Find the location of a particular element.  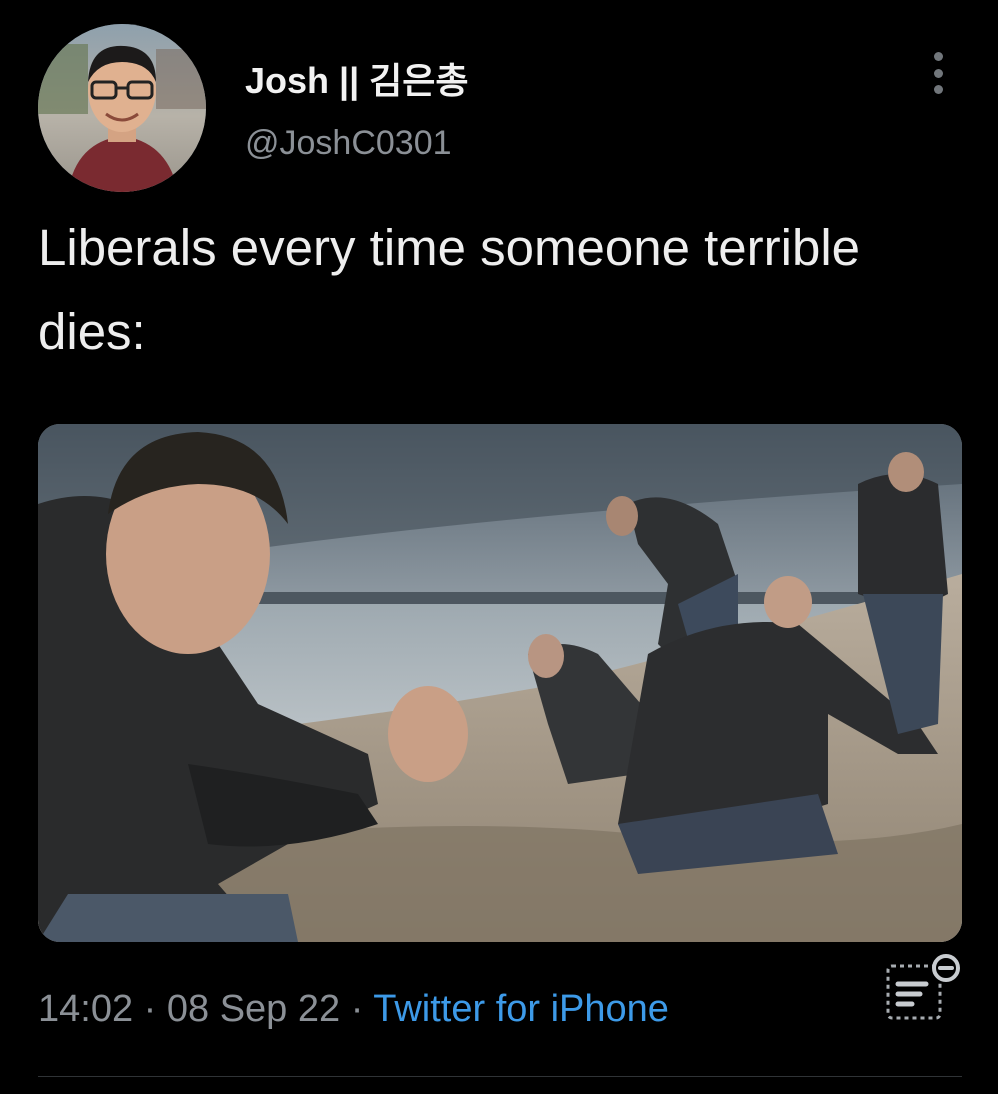

avatar is located at coordinates (122, 108).